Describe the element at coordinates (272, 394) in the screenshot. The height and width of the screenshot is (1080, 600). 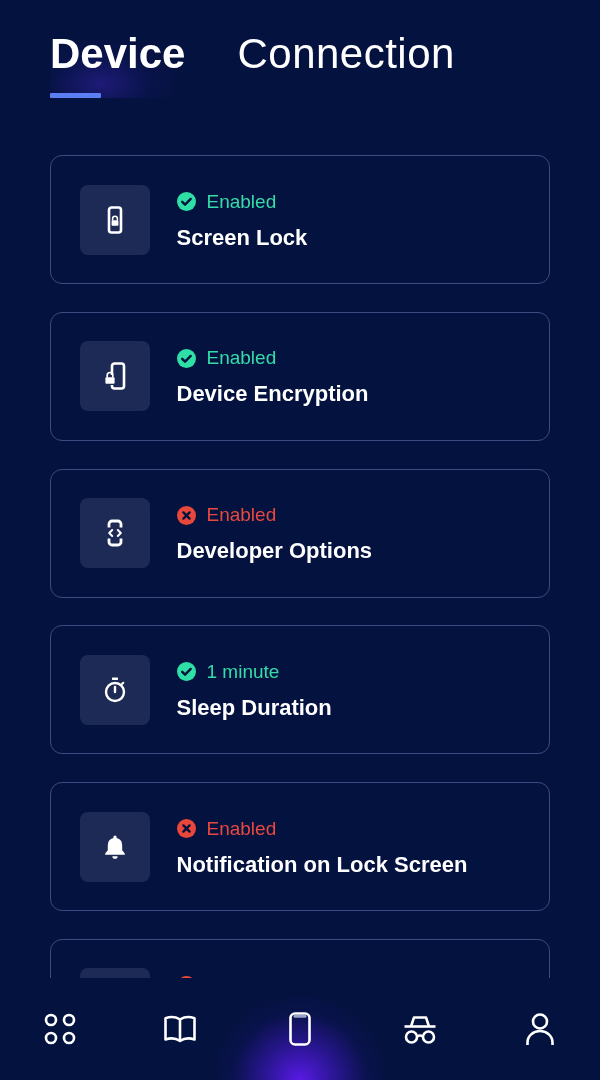
I see `setting-title: Device Encryption` at that location.